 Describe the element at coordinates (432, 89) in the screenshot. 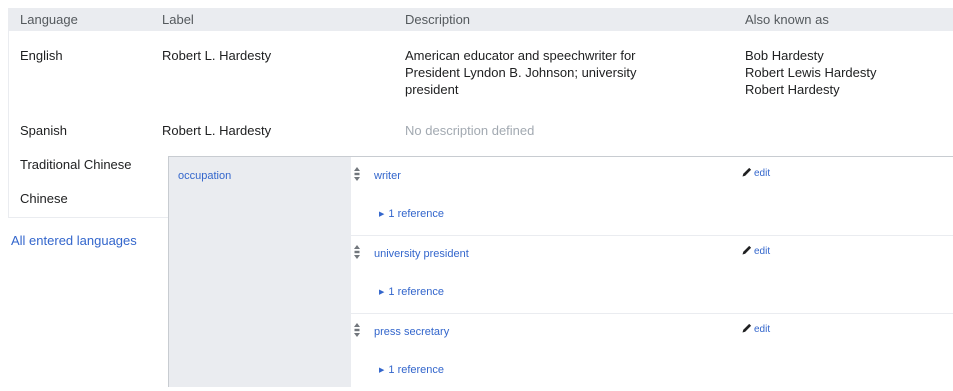

I see `row-description-english-line-3: president` at that location.